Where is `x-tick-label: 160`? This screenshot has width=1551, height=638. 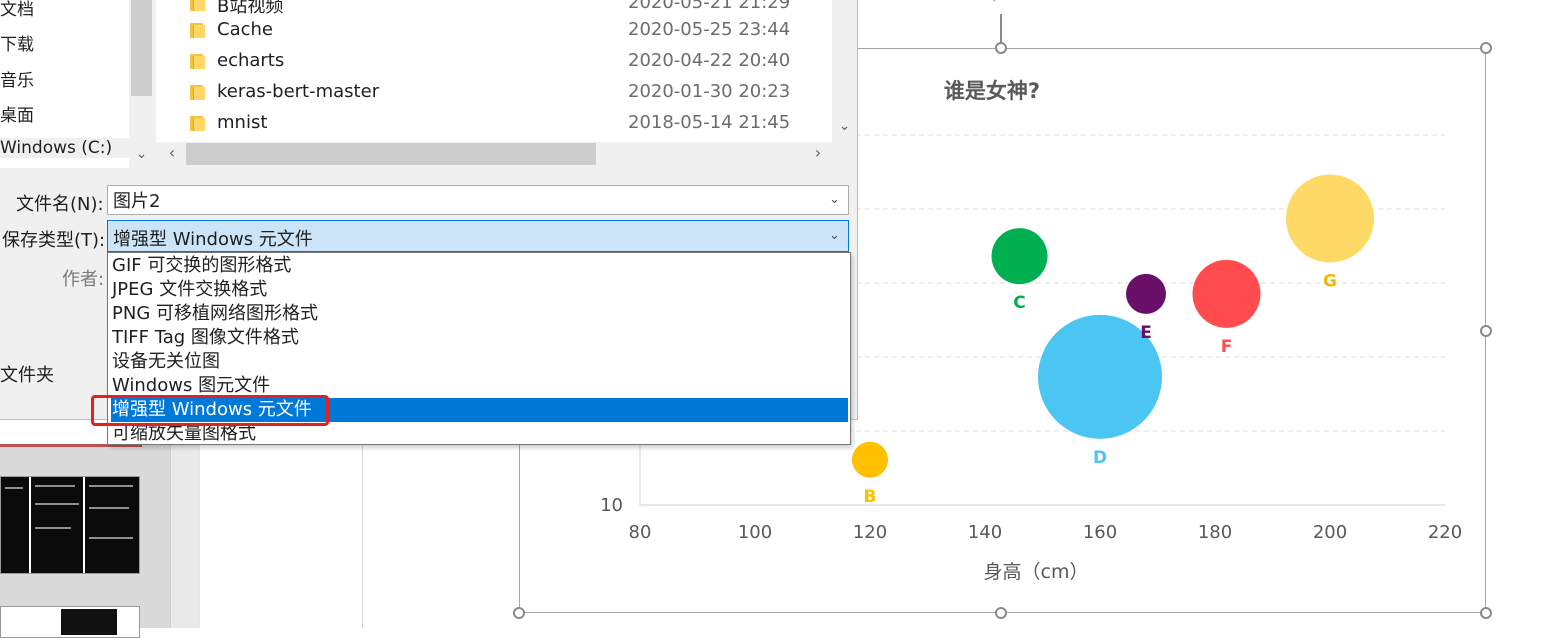
x-tick-label: 160 is located at coordinates (1100, 532).